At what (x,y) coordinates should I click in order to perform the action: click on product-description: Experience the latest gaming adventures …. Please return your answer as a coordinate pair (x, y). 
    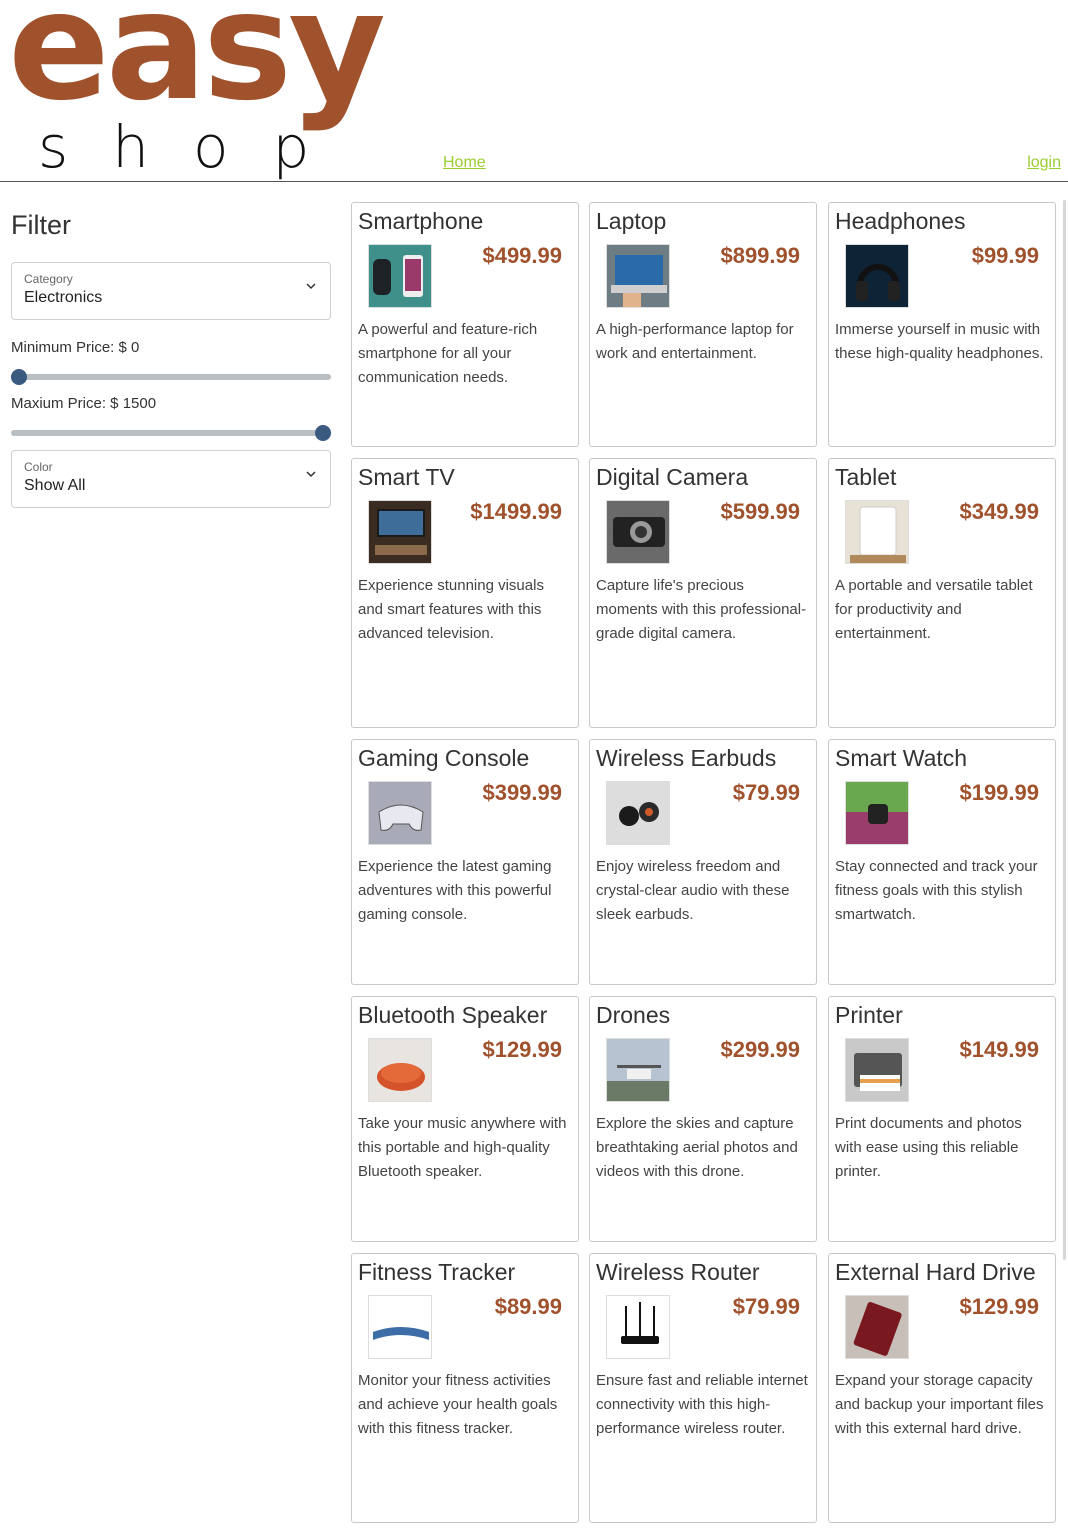
    Looking at the image, I should click on (455, 890).